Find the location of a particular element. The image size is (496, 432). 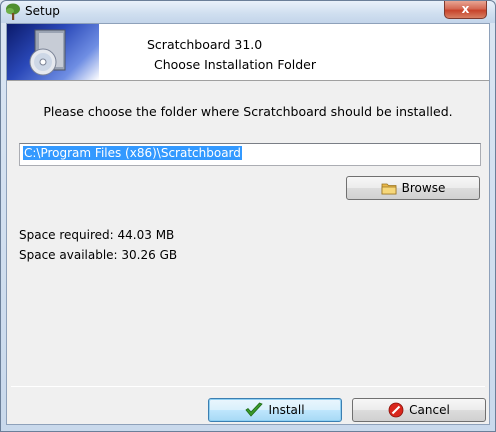

window-title: Setup is located at coordinates (42, 11).